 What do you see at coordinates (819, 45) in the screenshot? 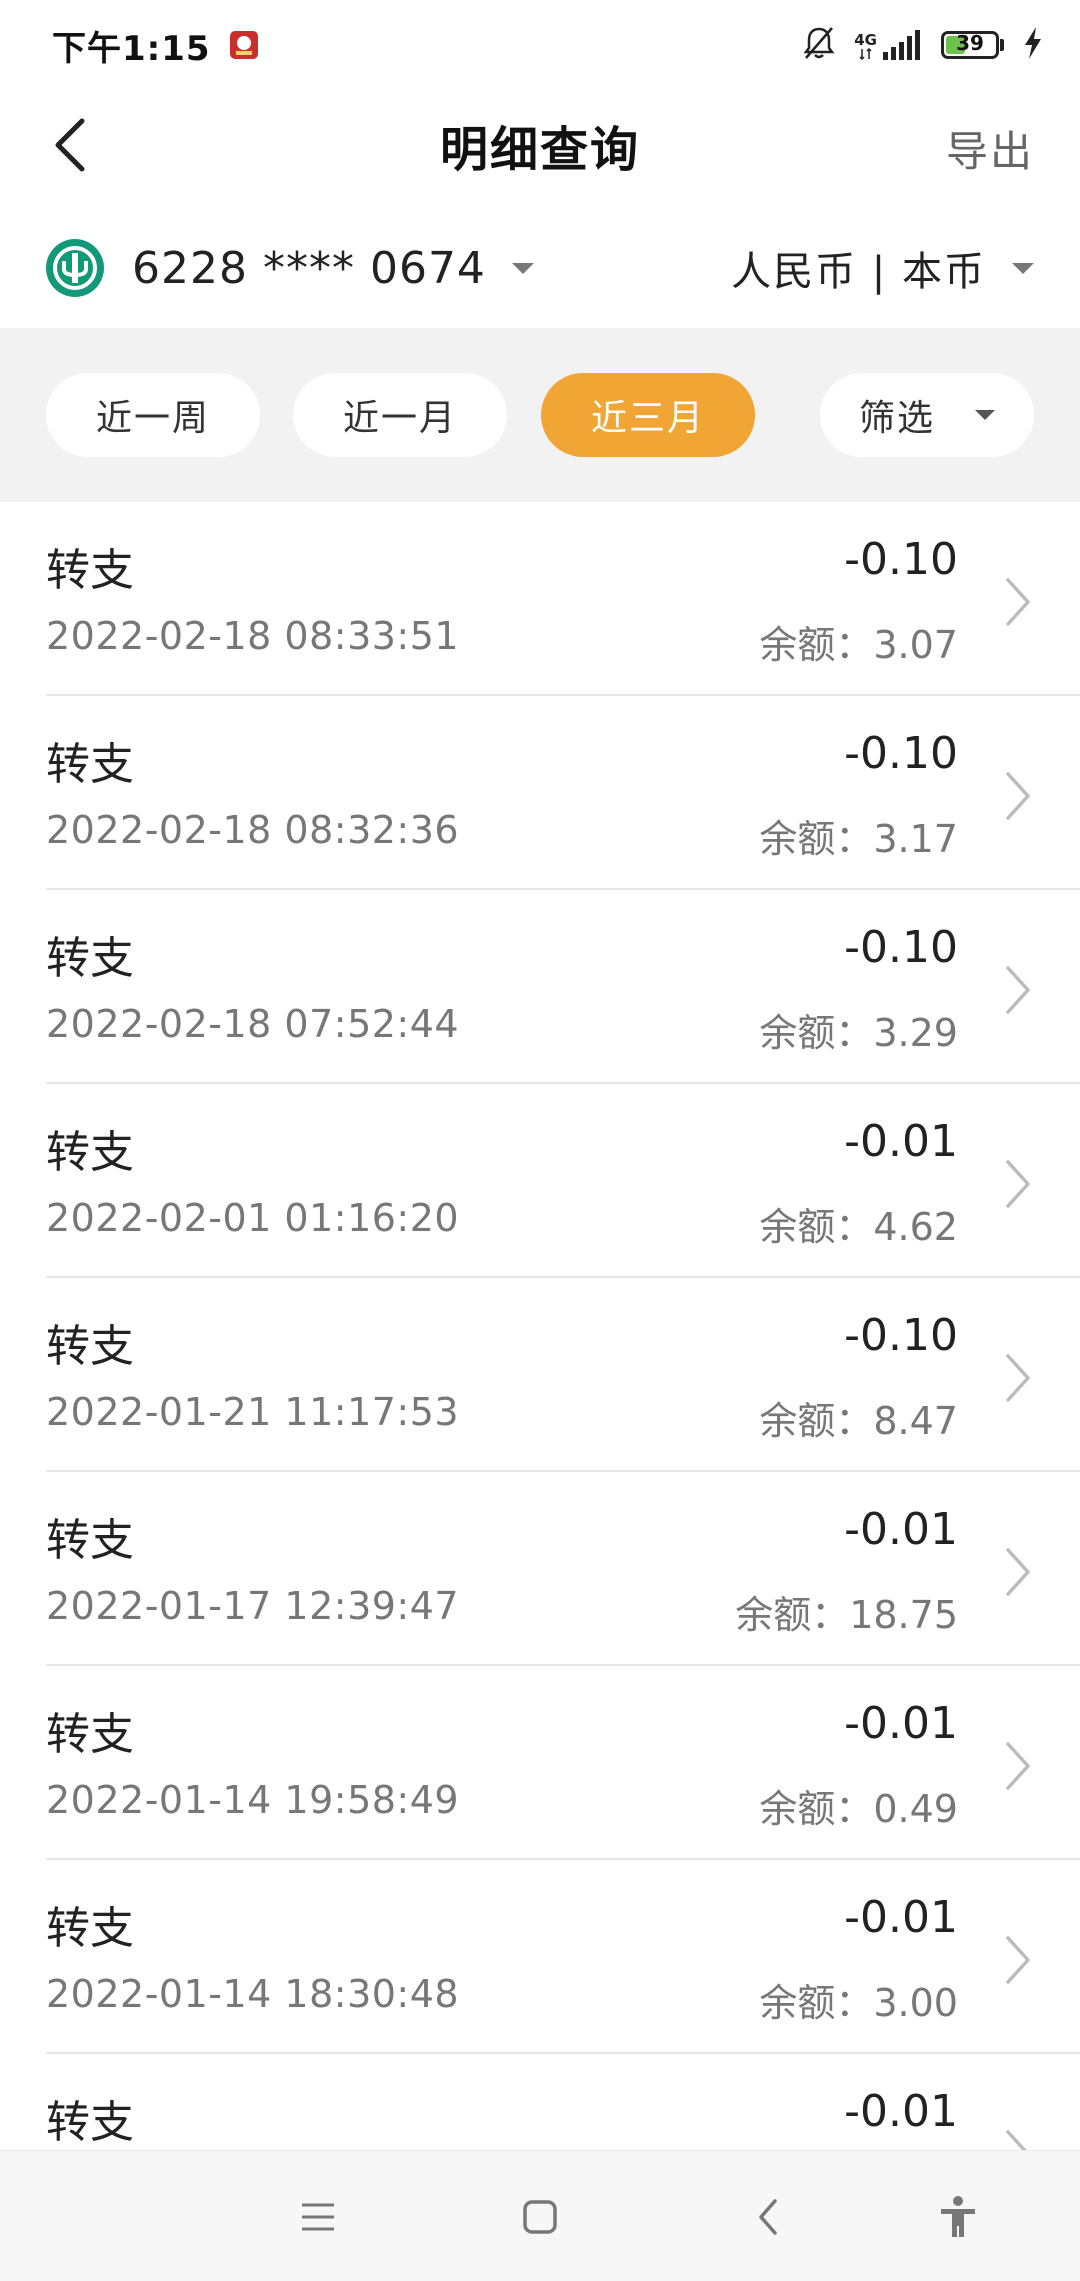
I see `mute-bell-icon` at bounding box center [819, 45].